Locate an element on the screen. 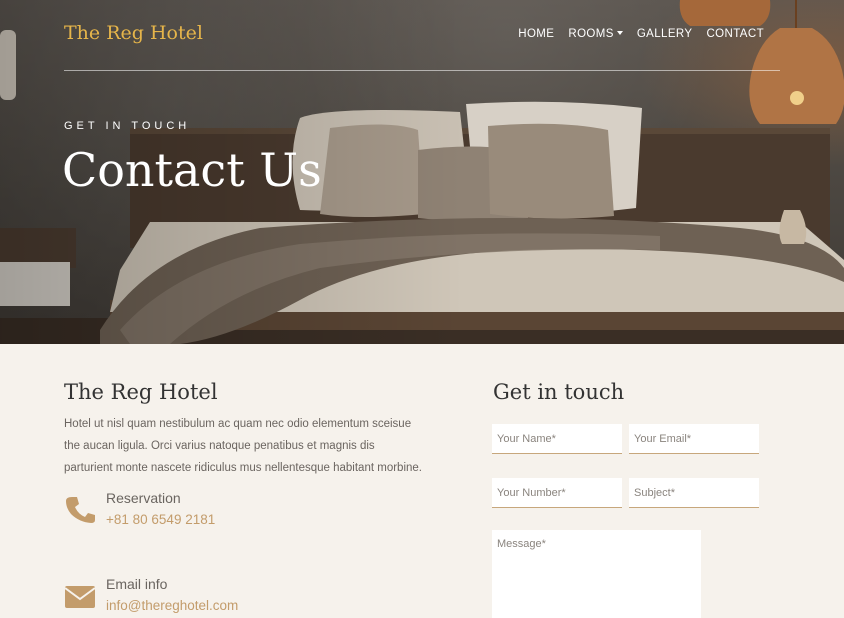  nav-gallery-label: GALLERY is located at coordinates (664, 34).